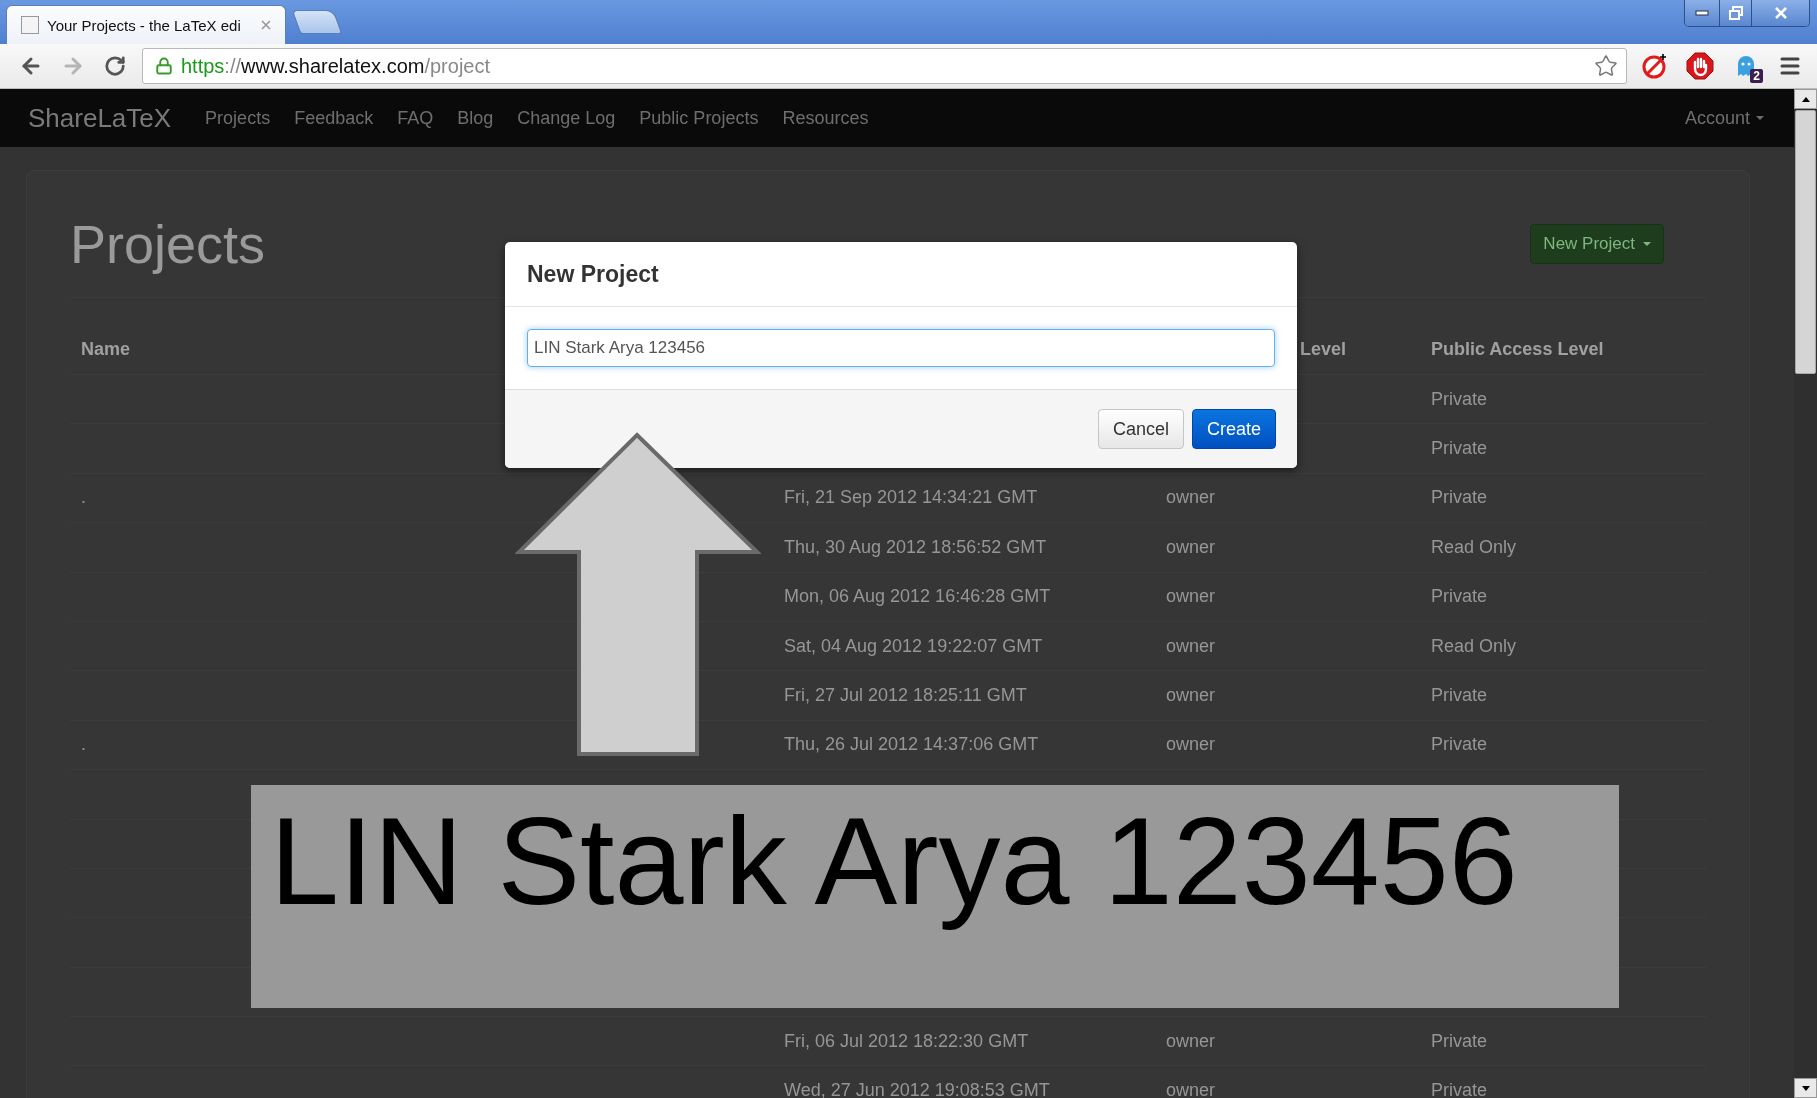 This screenshot has height=1098, width=1817. I want to click on page-heading: Projects, so click(168, 244).